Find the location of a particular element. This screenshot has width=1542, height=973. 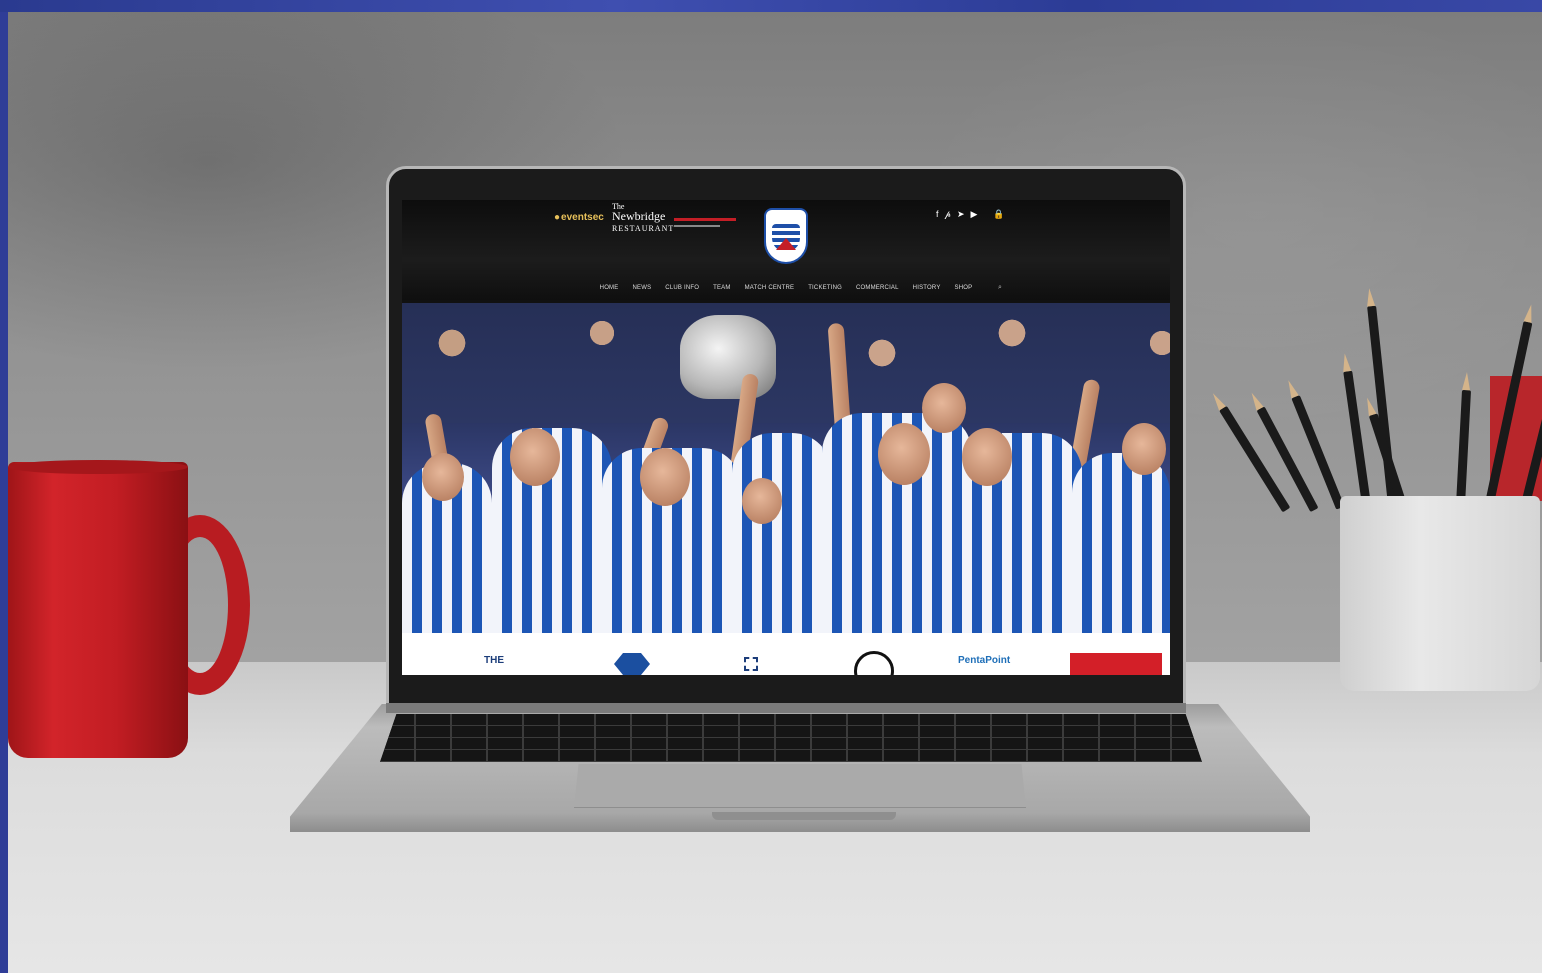

facebook-icon: f is located at coordinates (937, 214).